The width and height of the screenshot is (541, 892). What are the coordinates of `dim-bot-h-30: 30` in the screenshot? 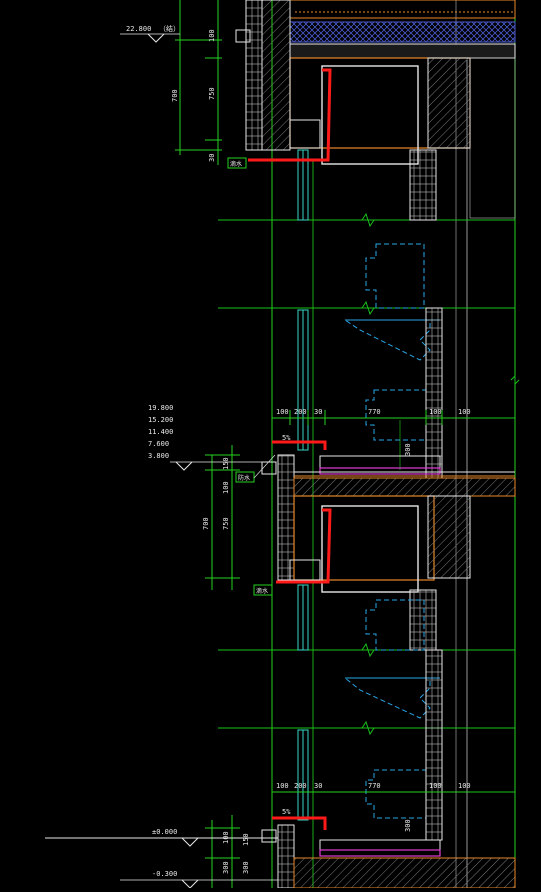 It's located at (318, 786).